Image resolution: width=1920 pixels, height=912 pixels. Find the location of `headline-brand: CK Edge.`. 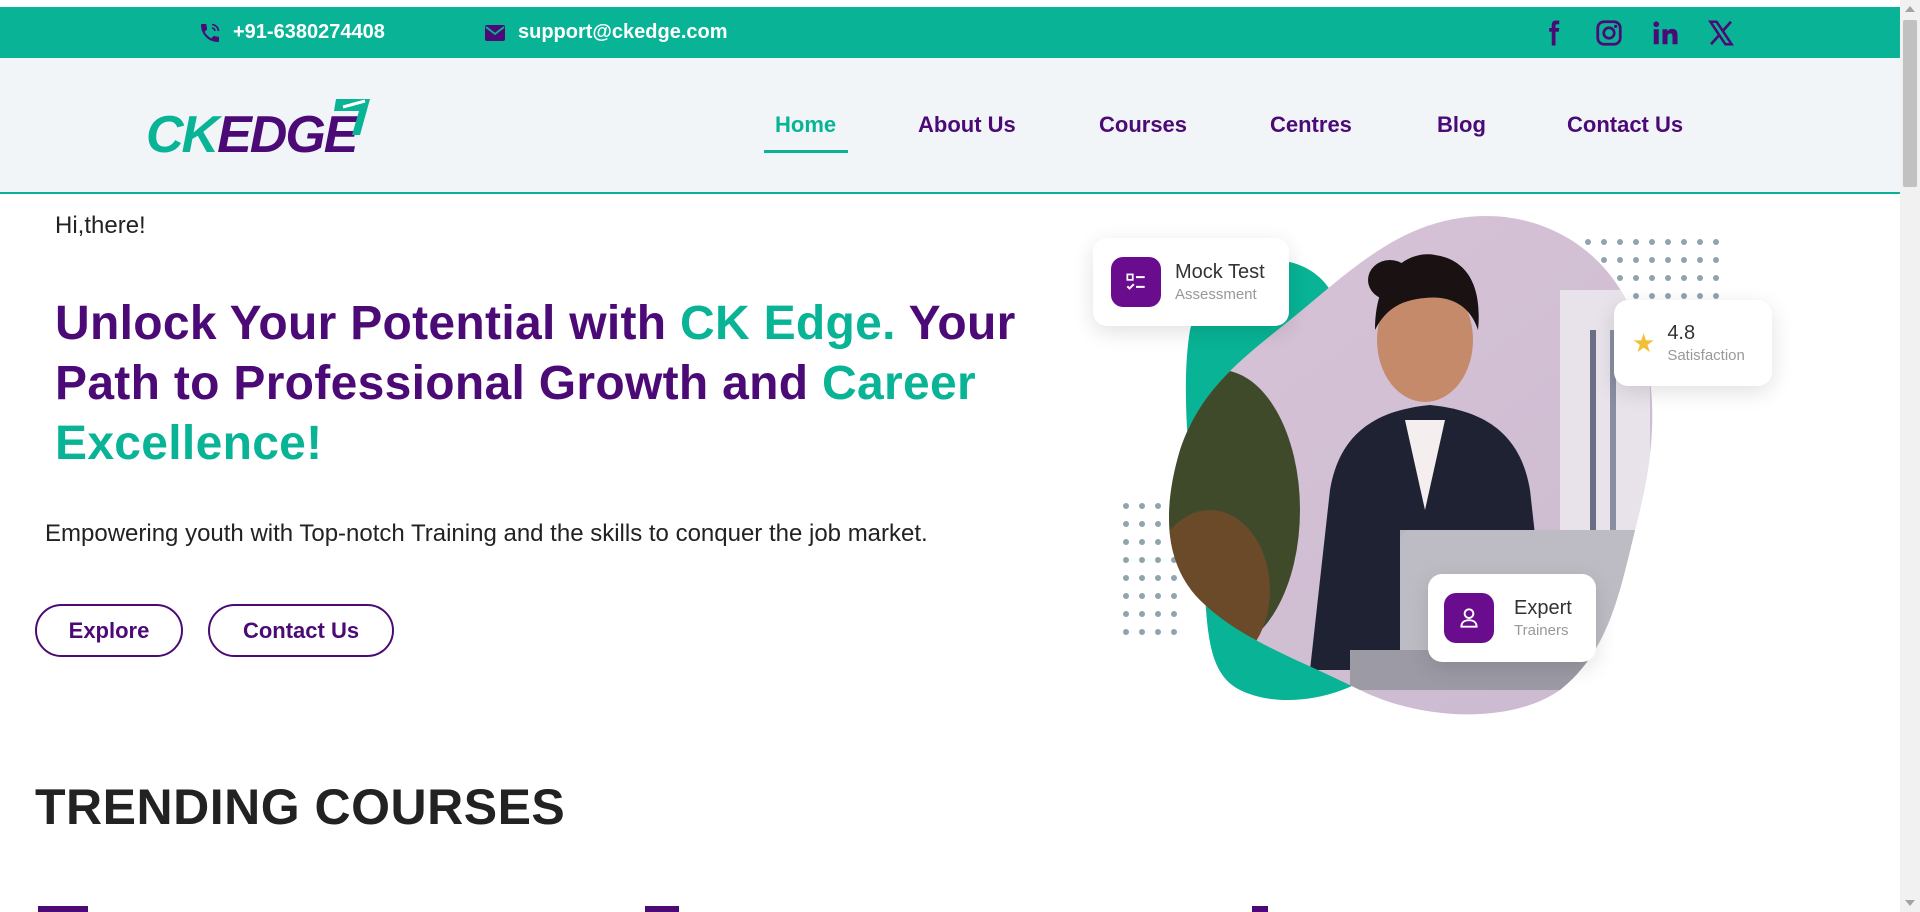

headline-brand: CK Edge. is located at coordinates (788, 323).